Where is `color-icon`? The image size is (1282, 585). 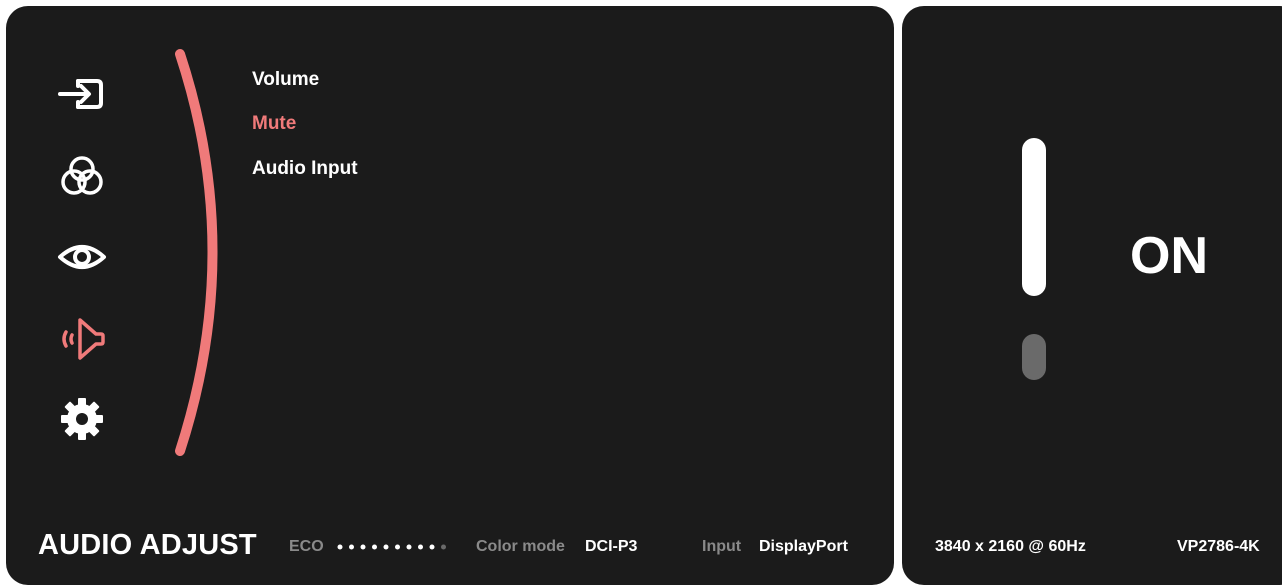 color-icon is located at coordinates (82, 177).